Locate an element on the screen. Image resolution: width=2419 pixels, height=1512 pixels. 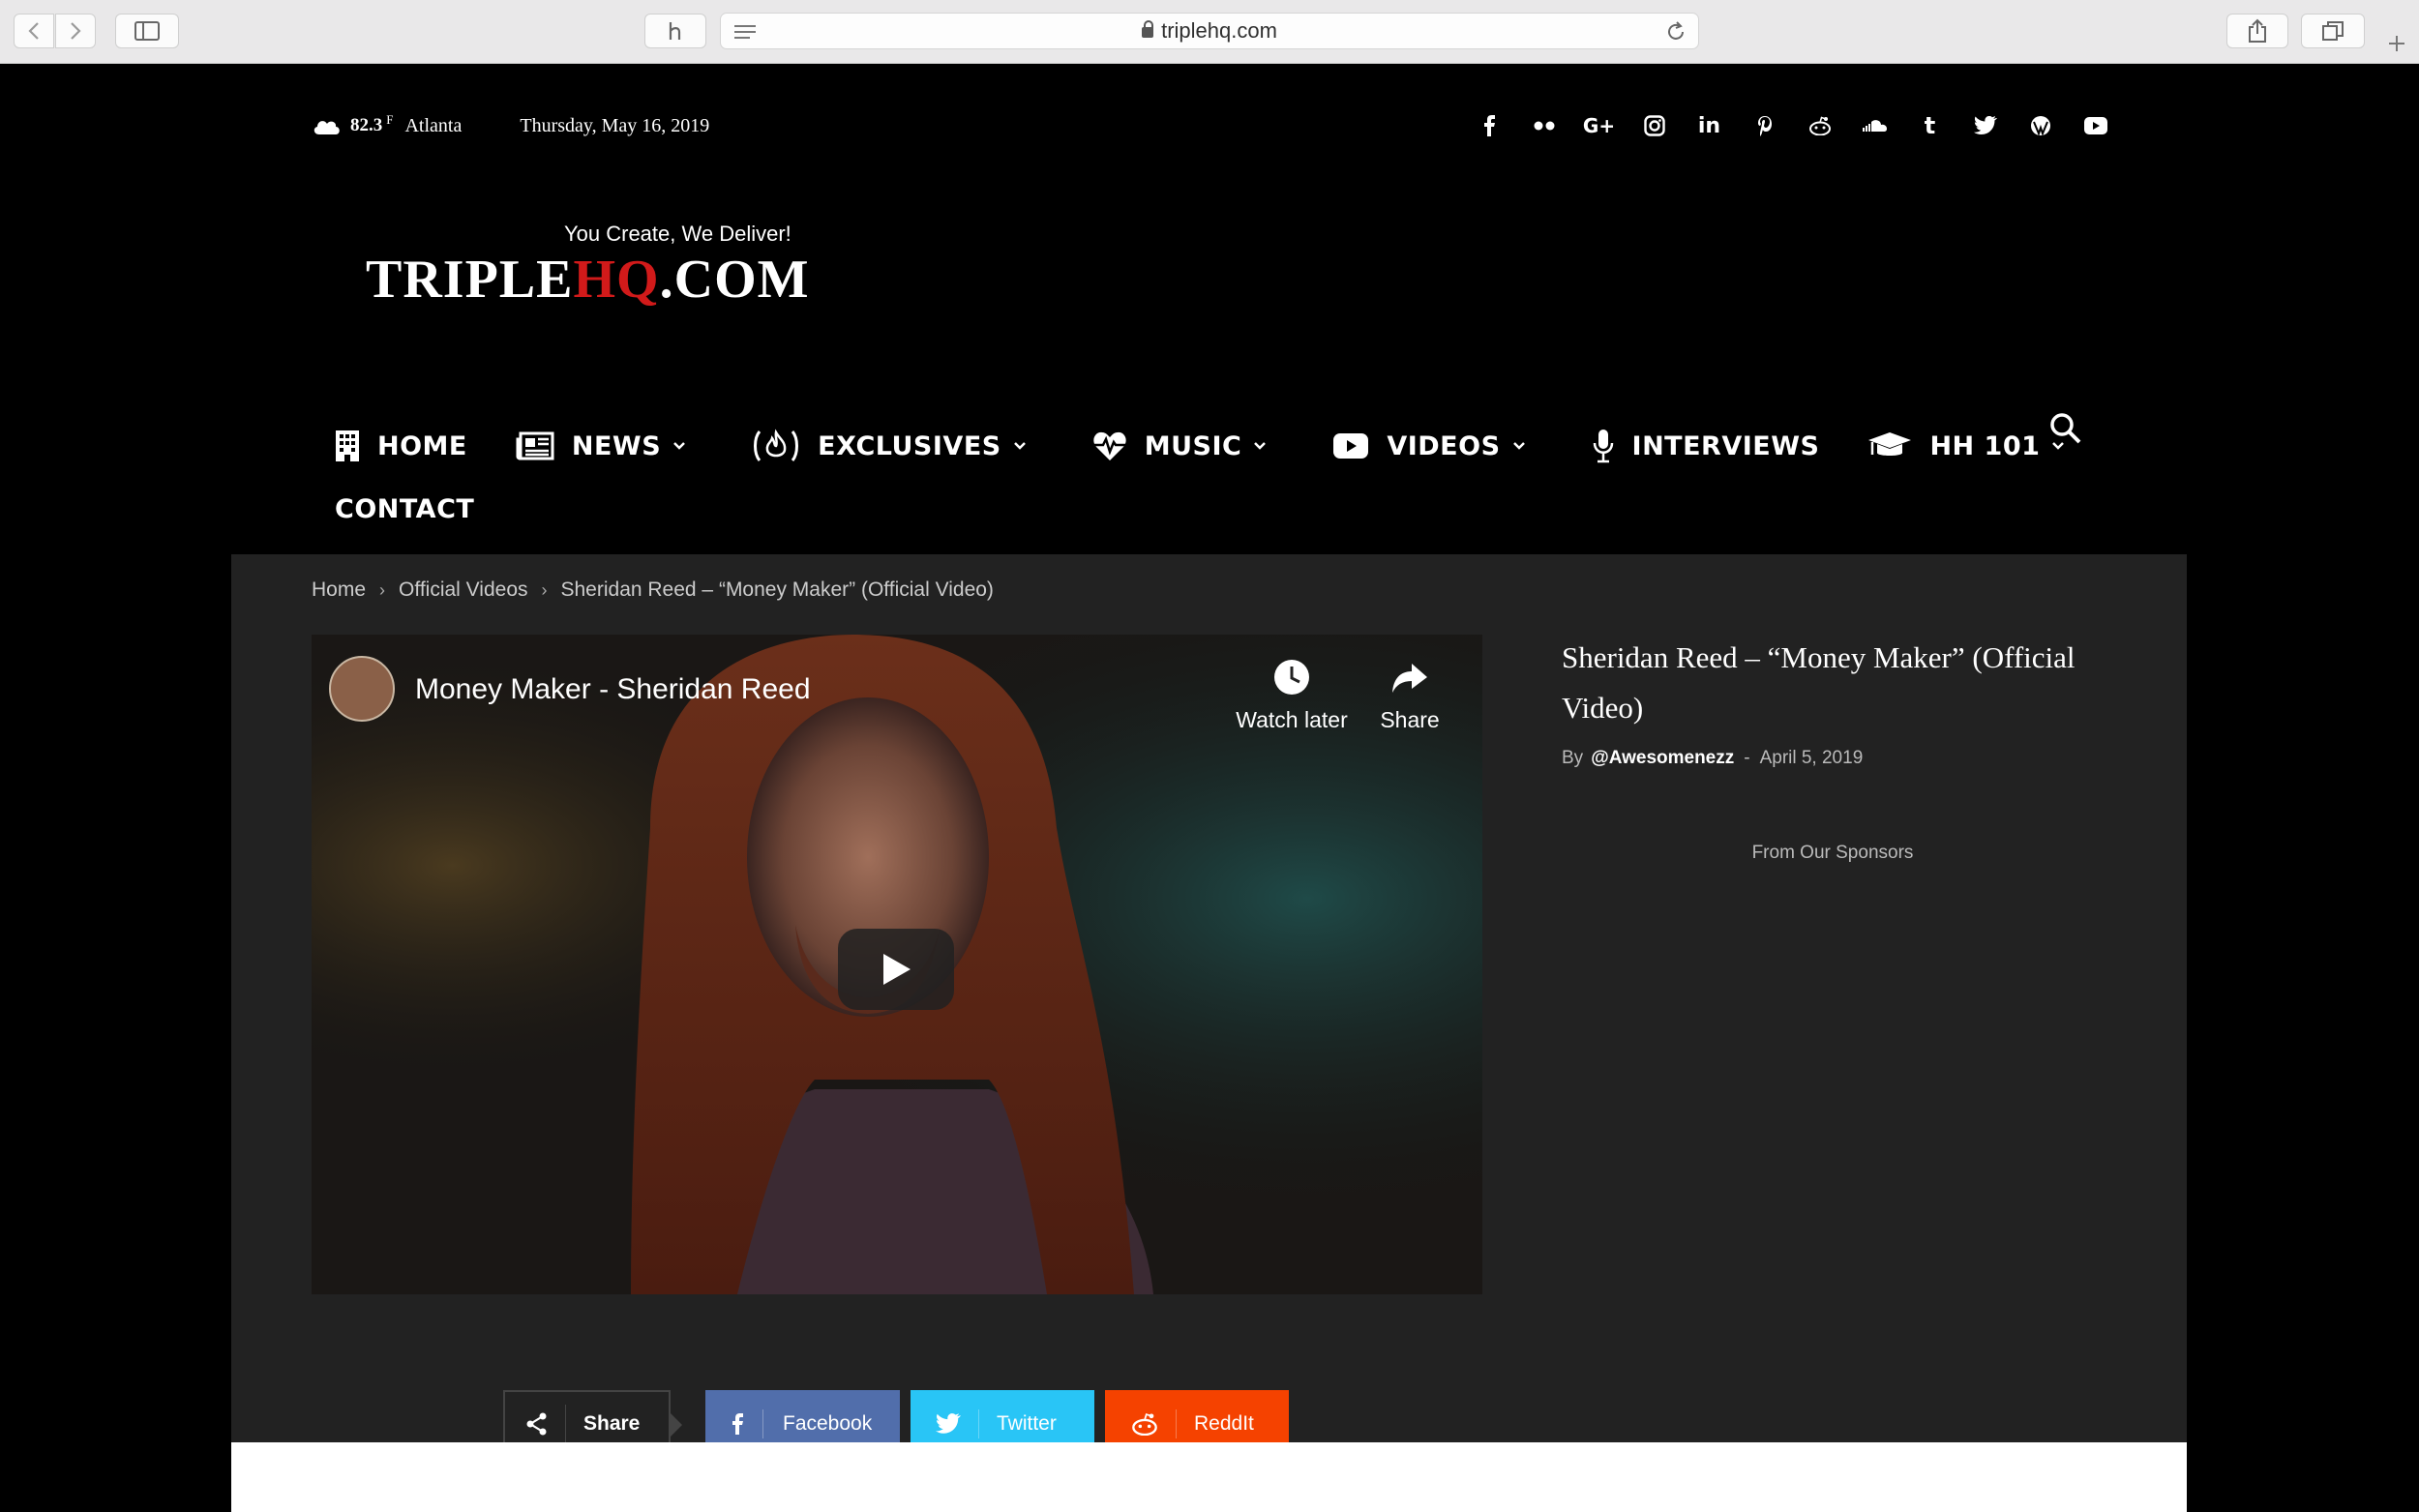
nav-music: MUSIC is located at coordinates (1188, 446).